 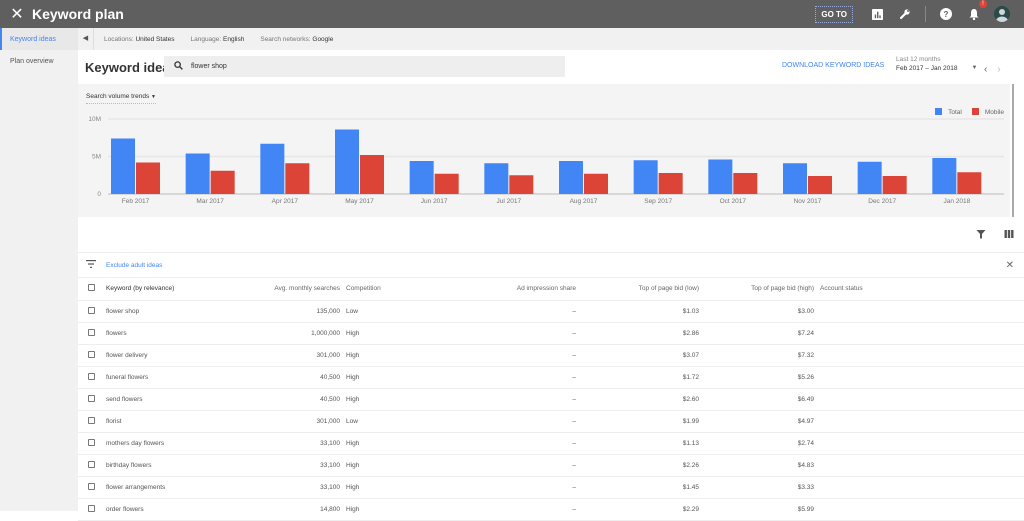 I want to click on app-title: Keyword plan, so click(x=78, y=14).